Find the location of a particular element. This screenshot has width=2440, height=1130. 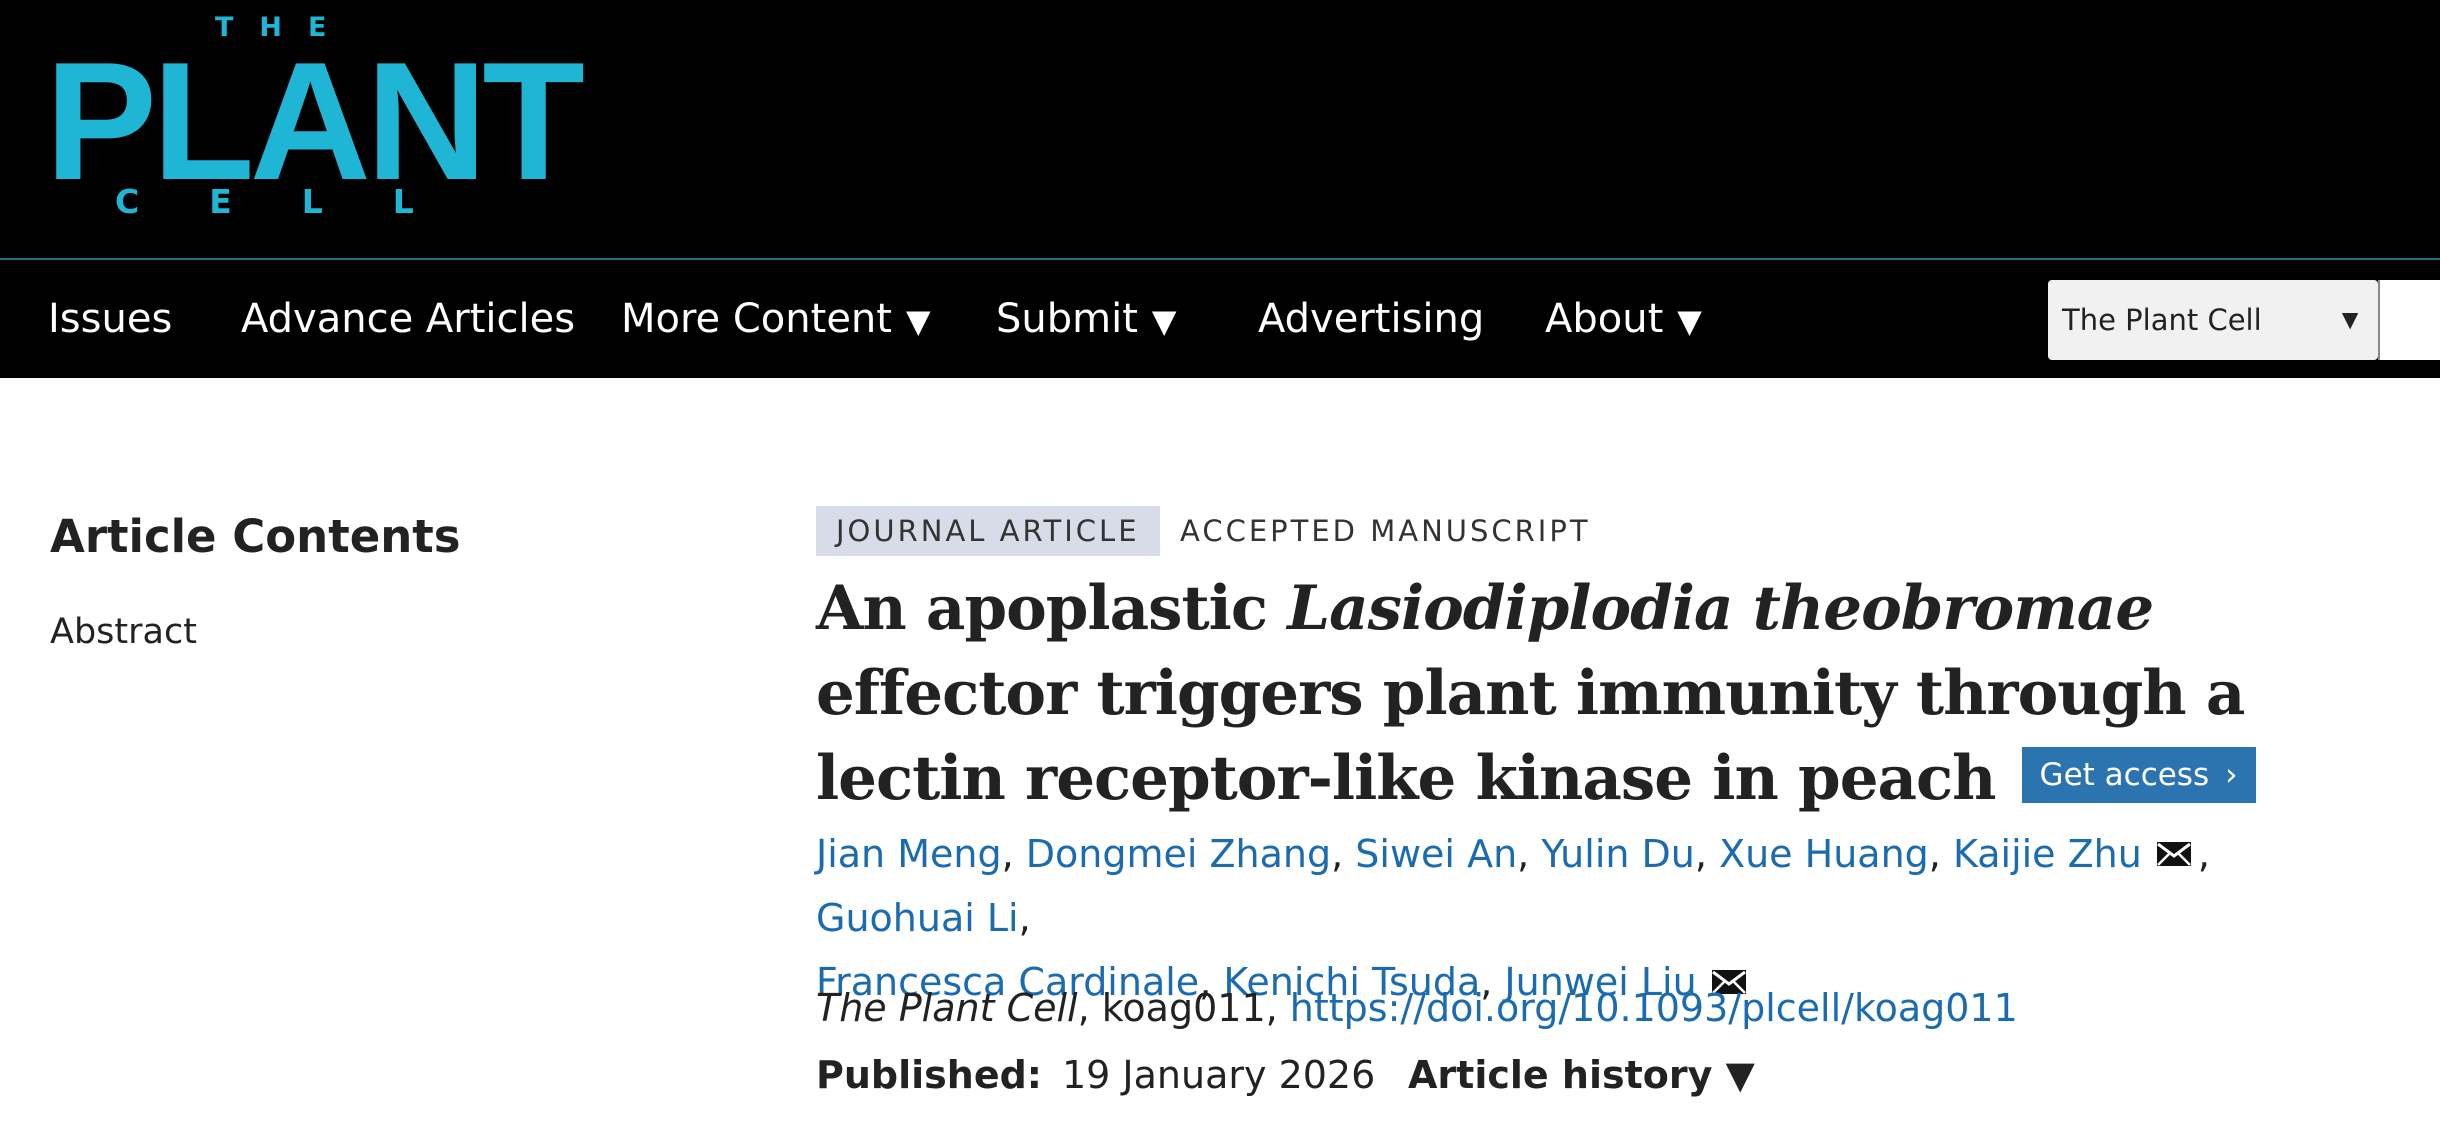

search-scope-label: The Plant Cell is located at coordinates (2162, 320).